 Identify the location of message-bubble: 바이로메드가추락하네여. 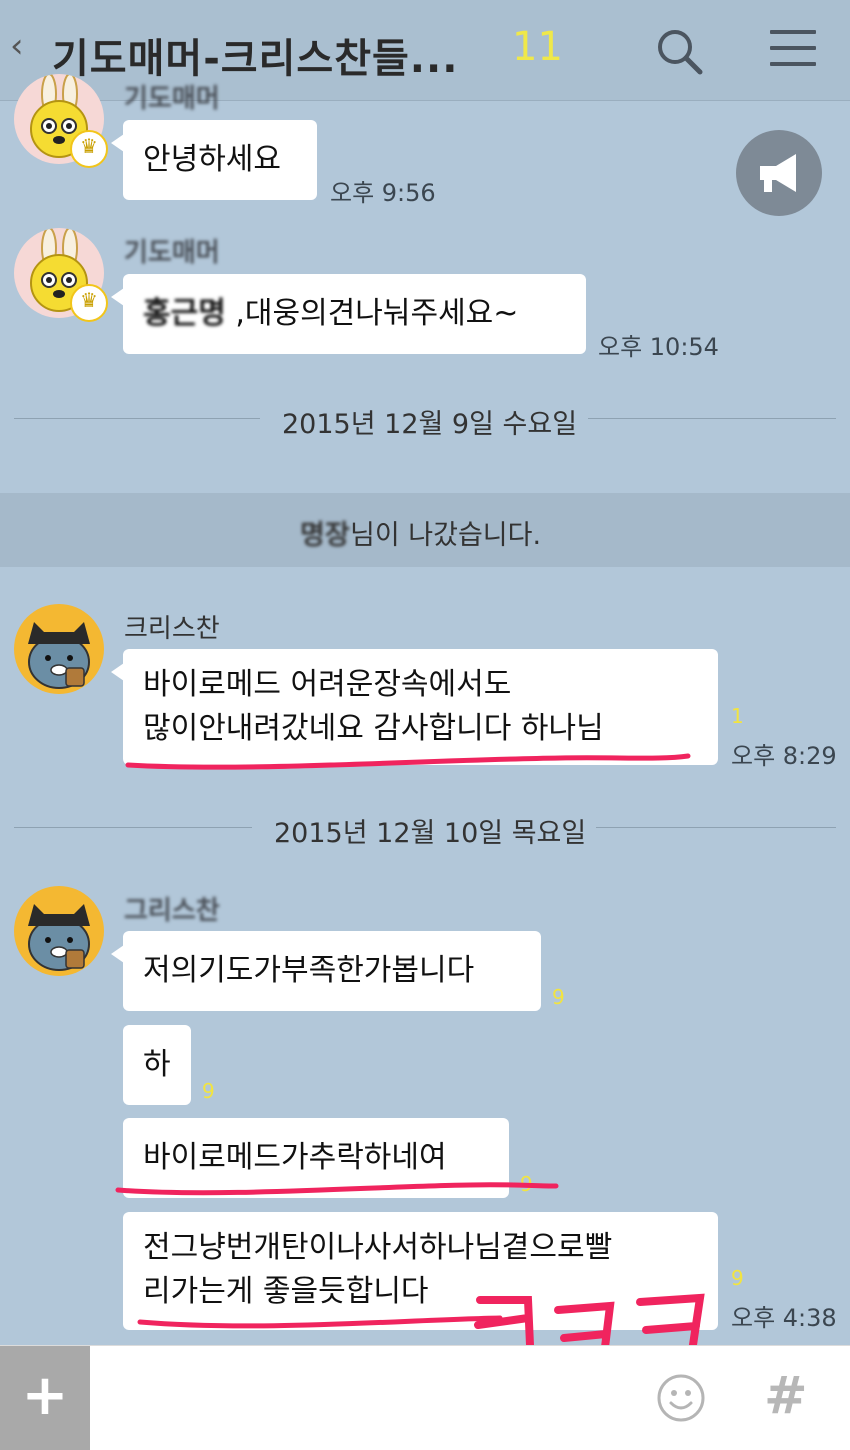
(316, 1158).